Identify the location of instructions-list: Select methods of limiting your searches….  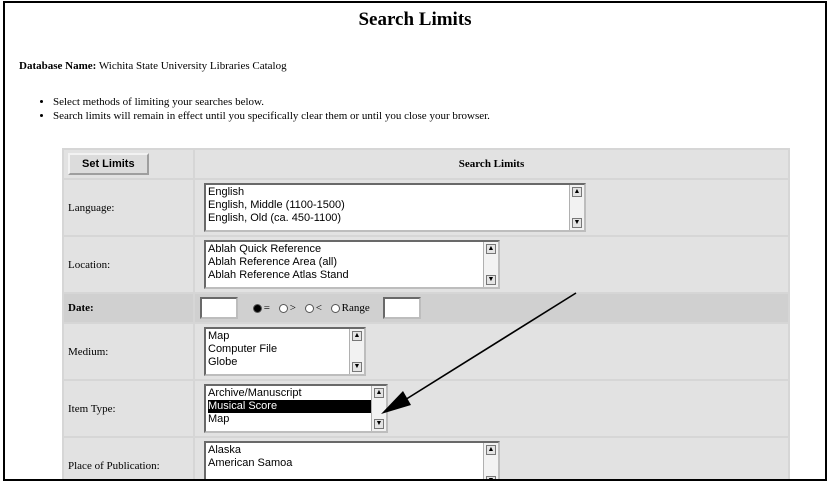
(264, 109).